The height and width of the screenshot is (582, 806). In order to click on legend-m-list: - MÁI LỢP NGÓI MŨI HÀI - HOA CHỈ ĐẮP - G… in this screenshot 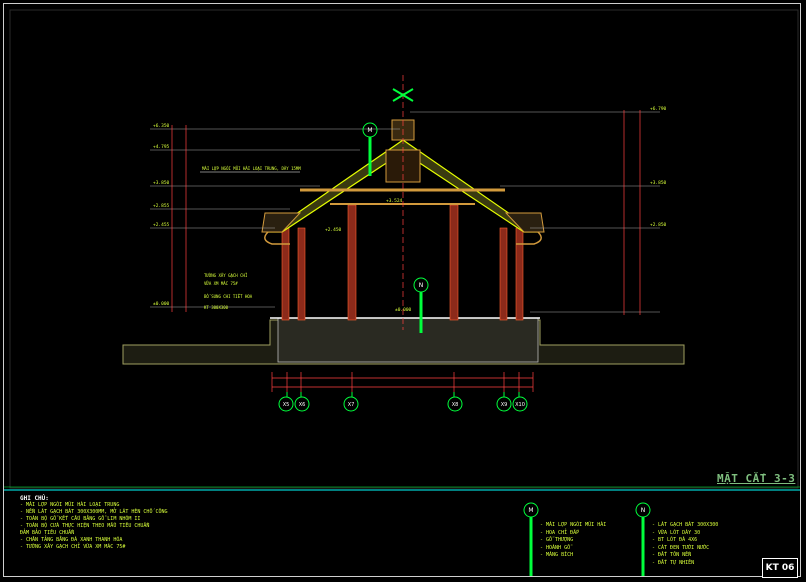, I will do `click(573, 541)`.